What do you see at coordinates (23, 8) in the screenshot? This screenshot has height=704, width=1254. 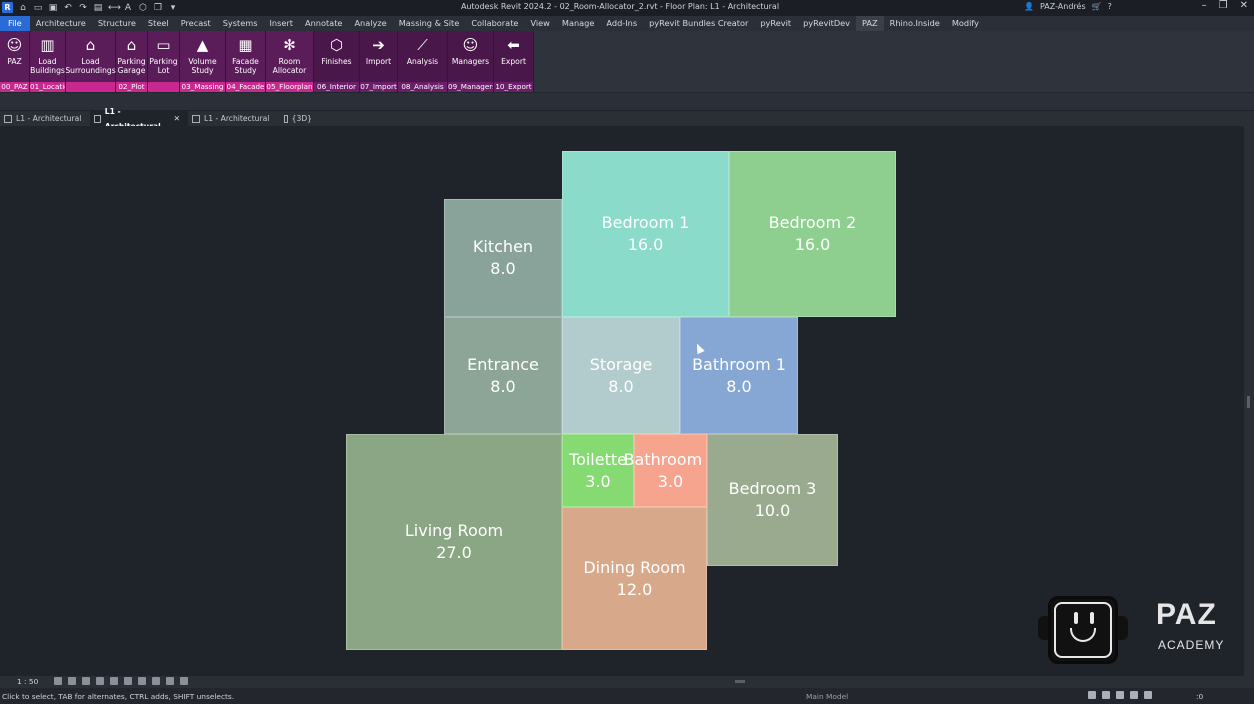 I see `home-icon: ⌂` at bounding box center [23, 8].